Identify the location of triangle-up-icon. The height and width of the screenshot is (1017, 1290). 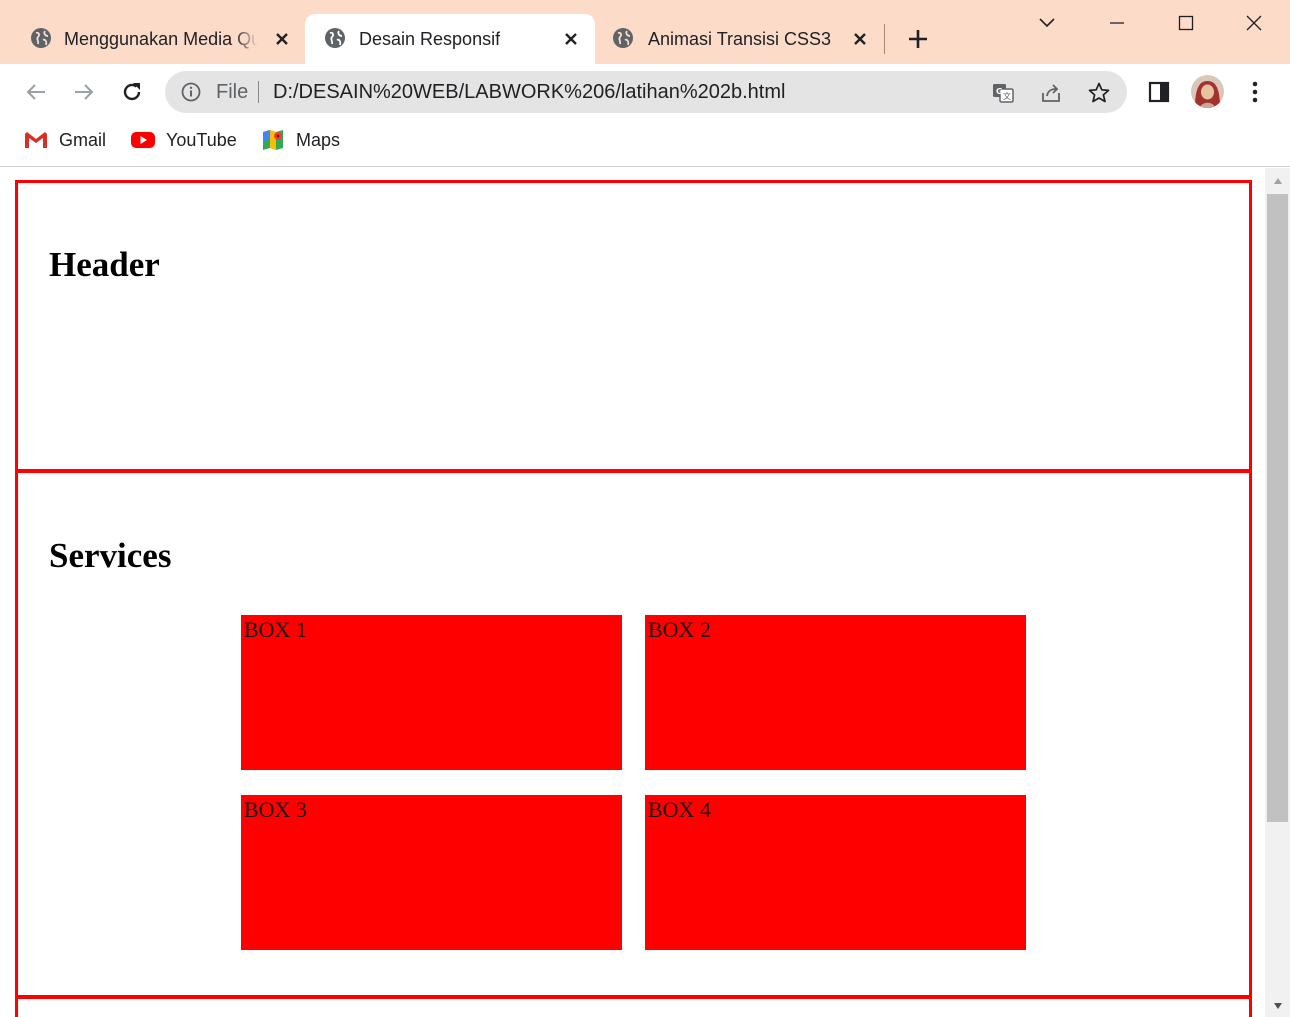
(1277, 181).